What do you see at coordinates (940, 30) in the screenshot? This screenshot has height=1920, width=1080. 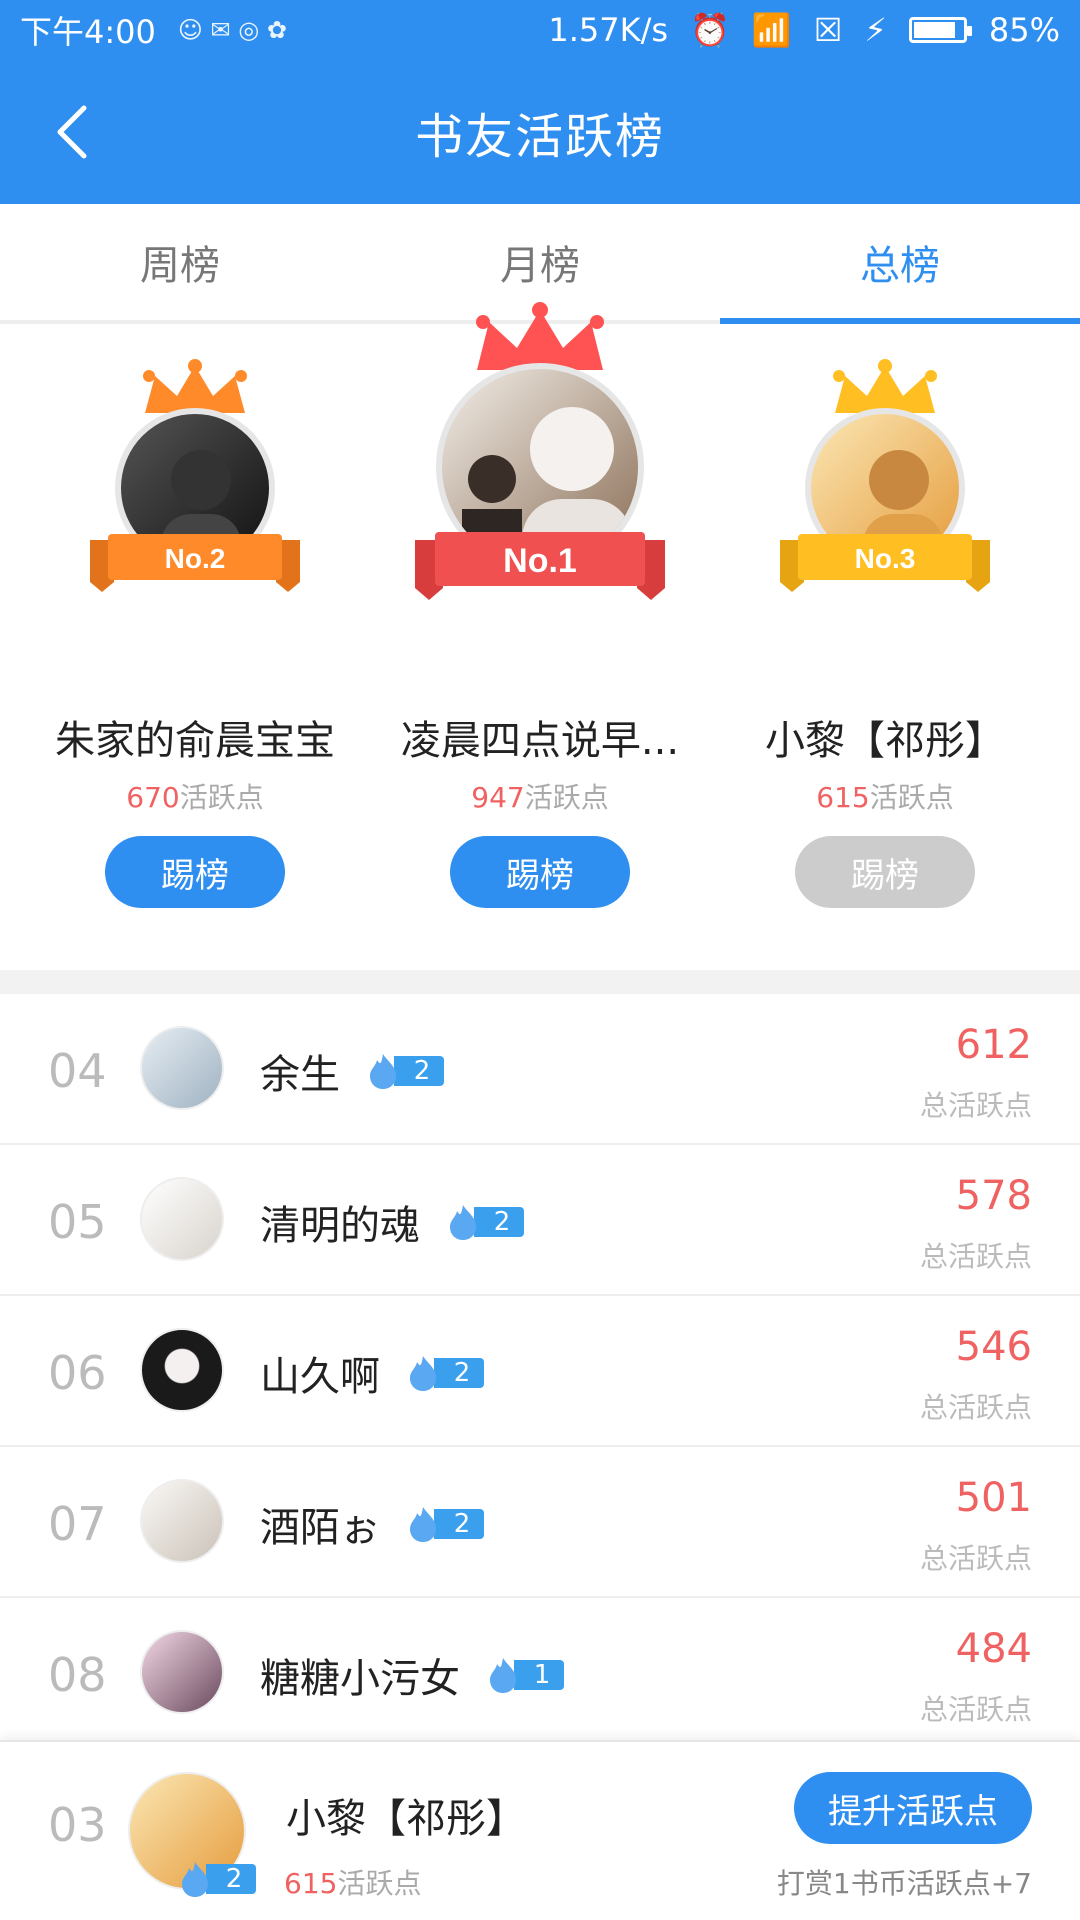 I see `battery-icon` at bounding box center [940, 30].